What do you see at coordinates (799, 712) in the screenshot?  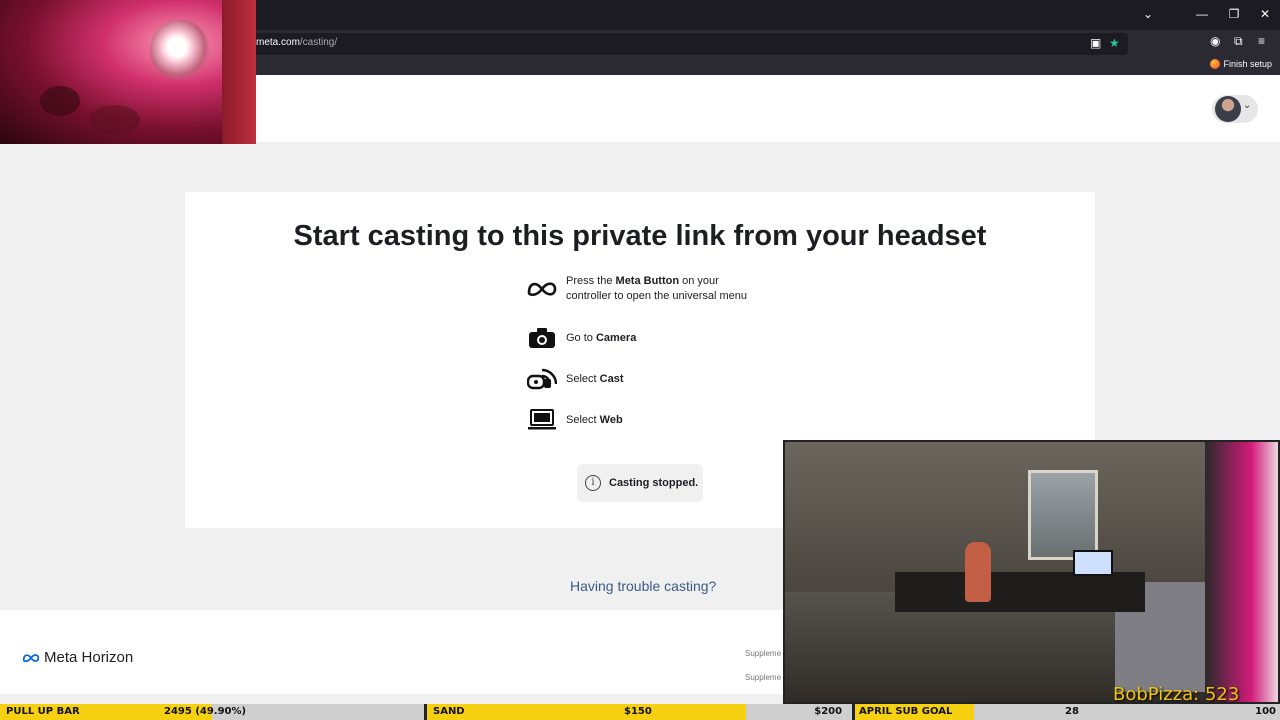 I see `goal-200: $200` at bounding box center [799, 712].